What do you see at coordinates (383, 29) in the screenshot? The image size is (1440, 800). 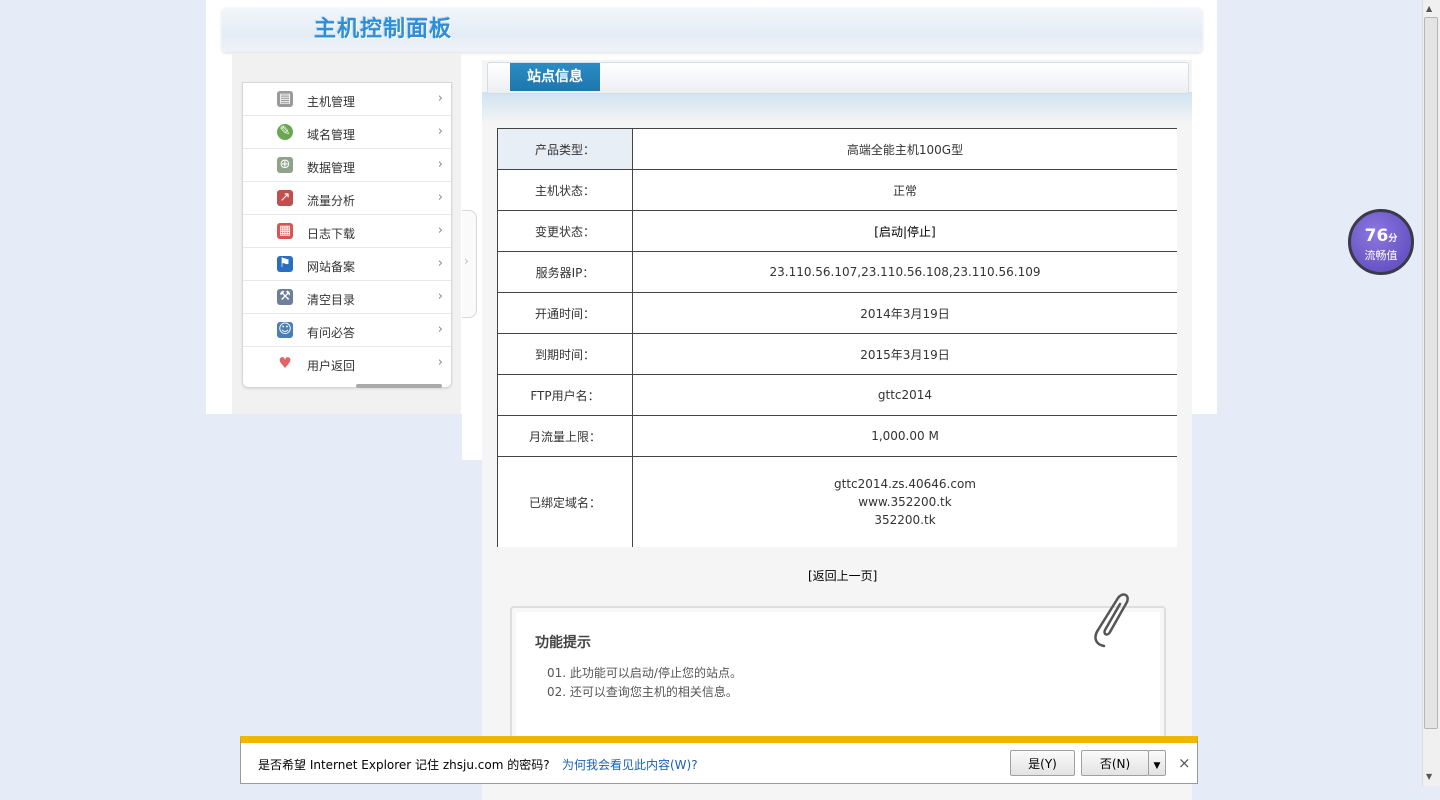 I see `page-title: 主机控制面板` at bounding box center [383, 29].